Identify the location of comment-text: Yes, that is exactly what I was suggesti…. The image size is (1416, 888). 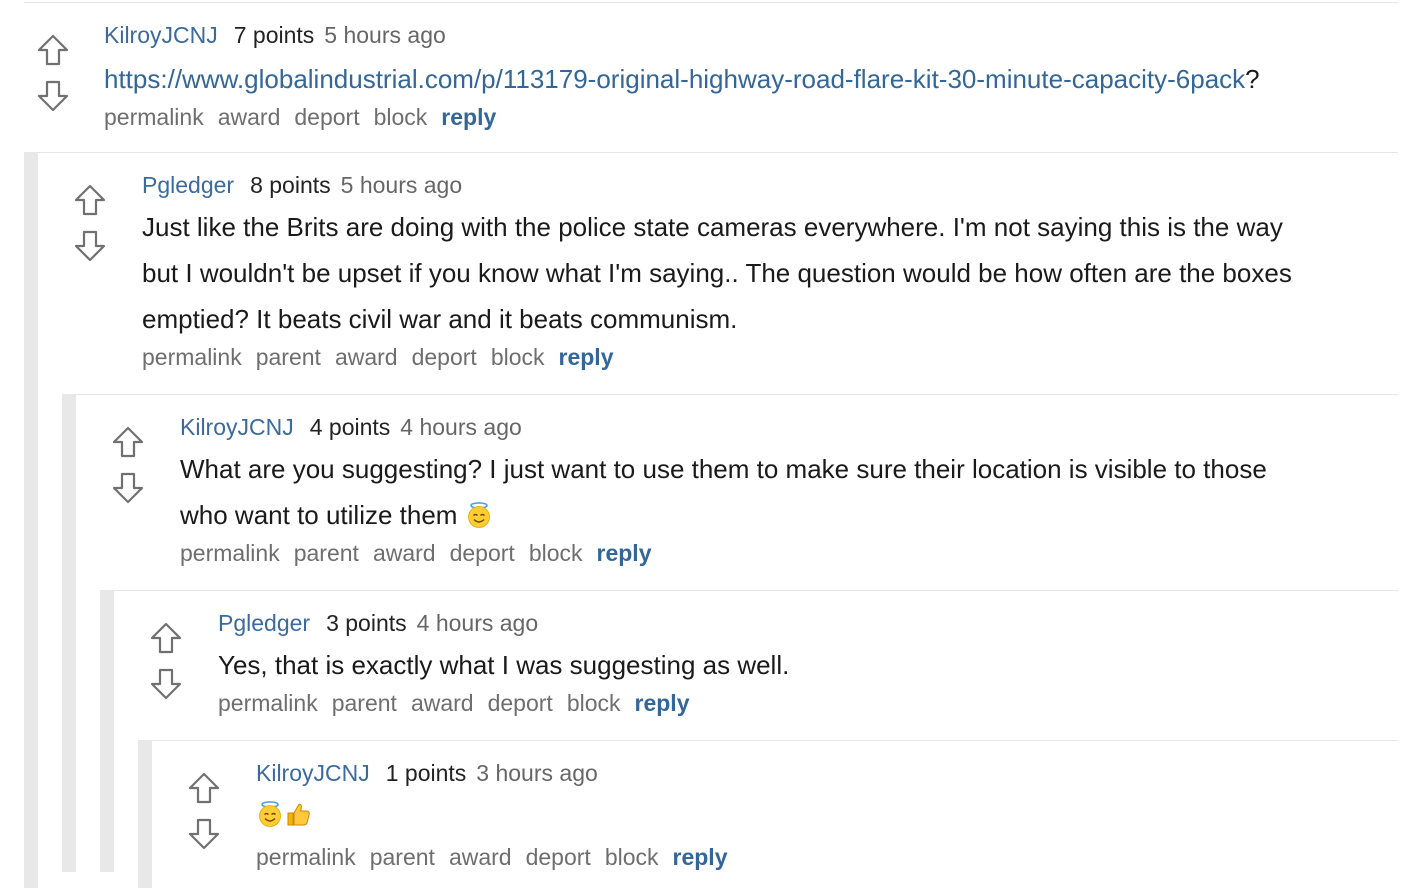
(799, 665).